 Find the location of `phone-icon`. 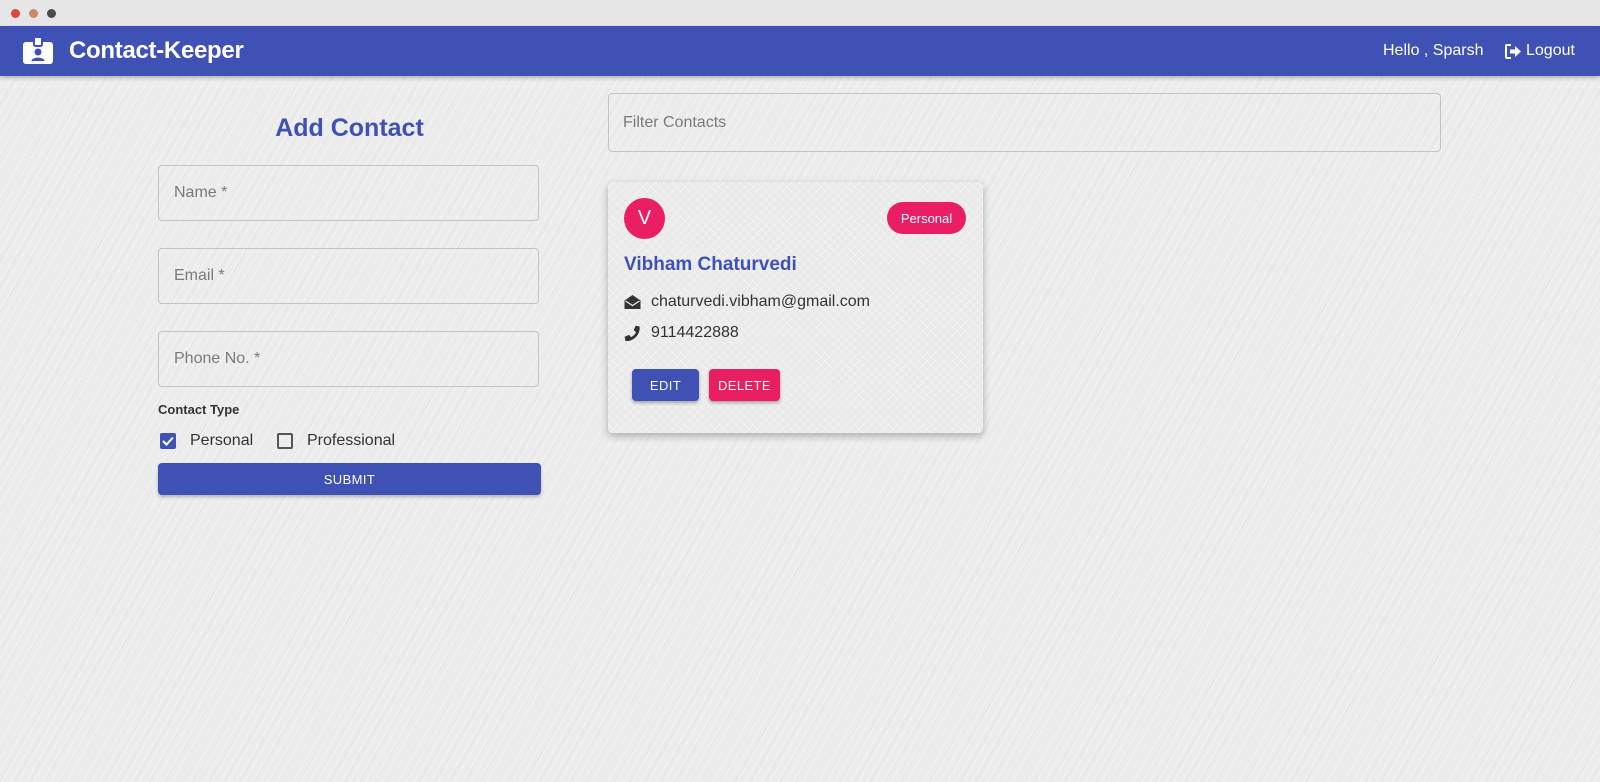

phone-icon is located at coordinates (632, 333).